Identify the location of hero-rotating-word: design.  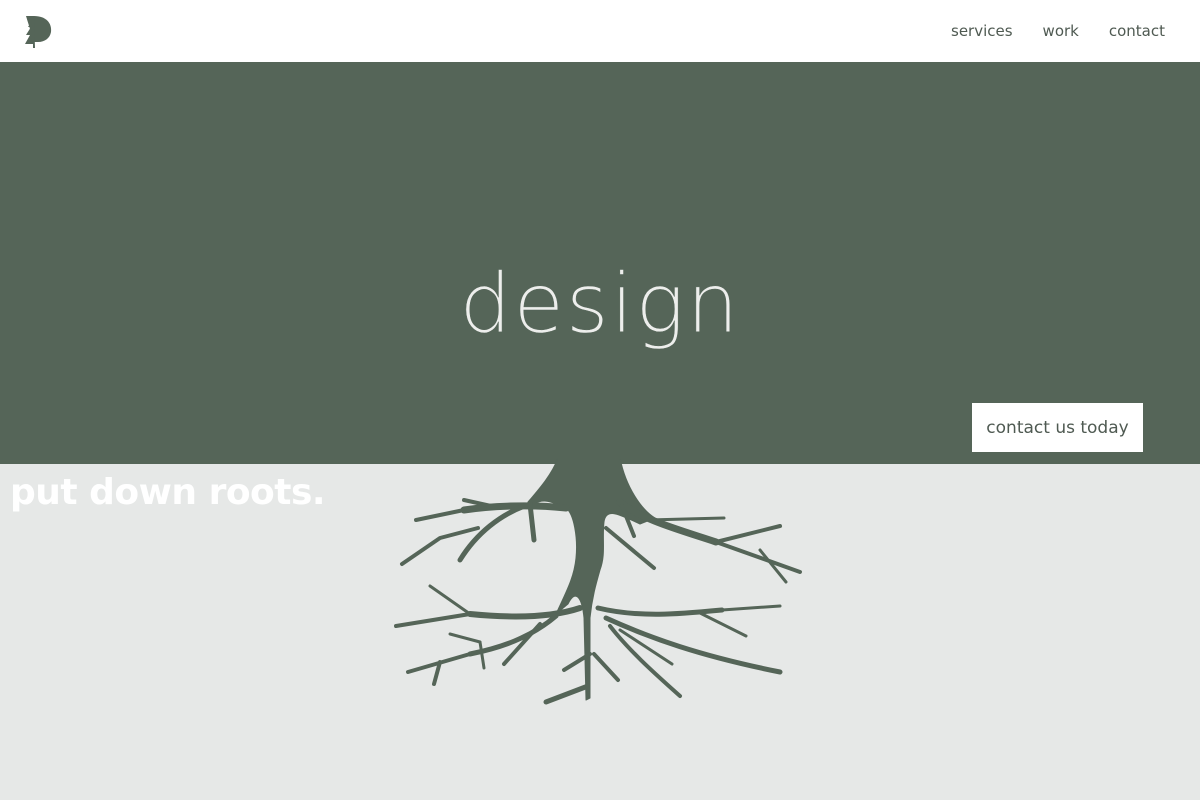
(600, 304).